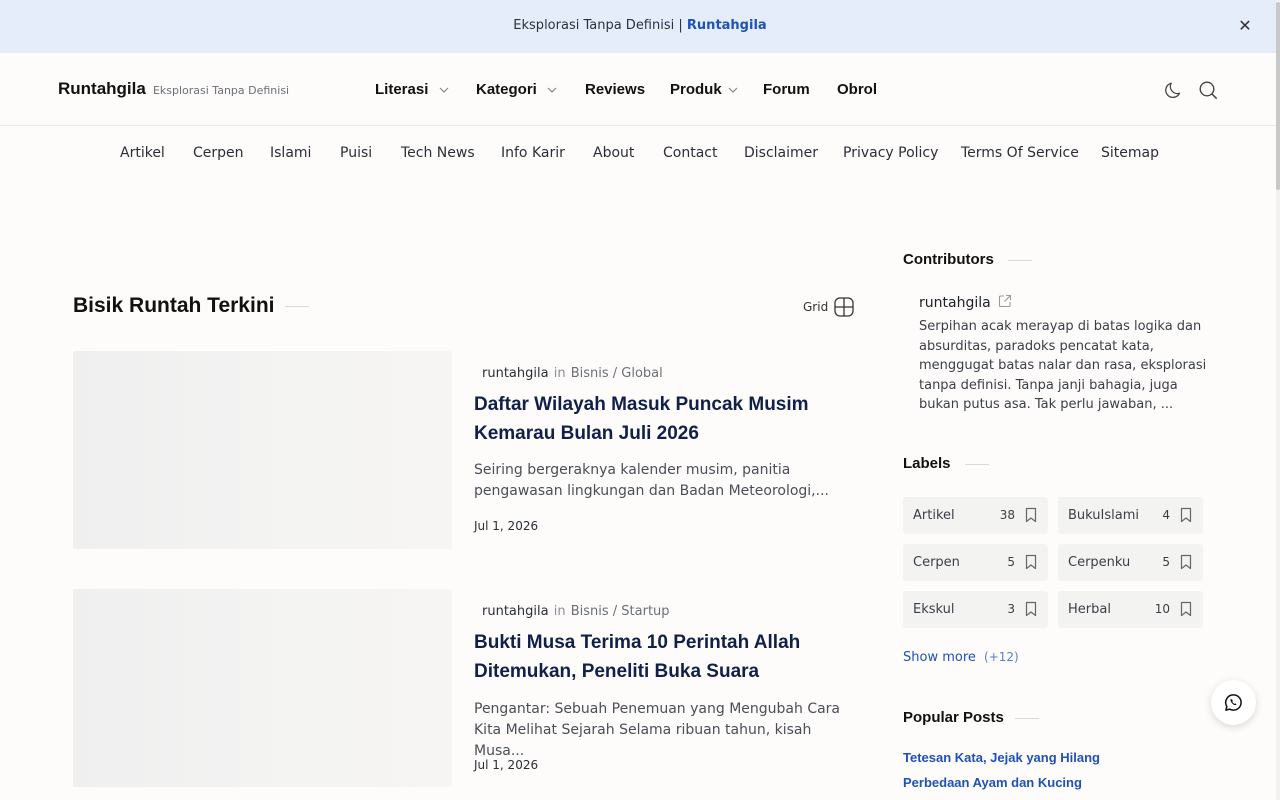  I want to click on grid-label: Grid, so click(816, 307).